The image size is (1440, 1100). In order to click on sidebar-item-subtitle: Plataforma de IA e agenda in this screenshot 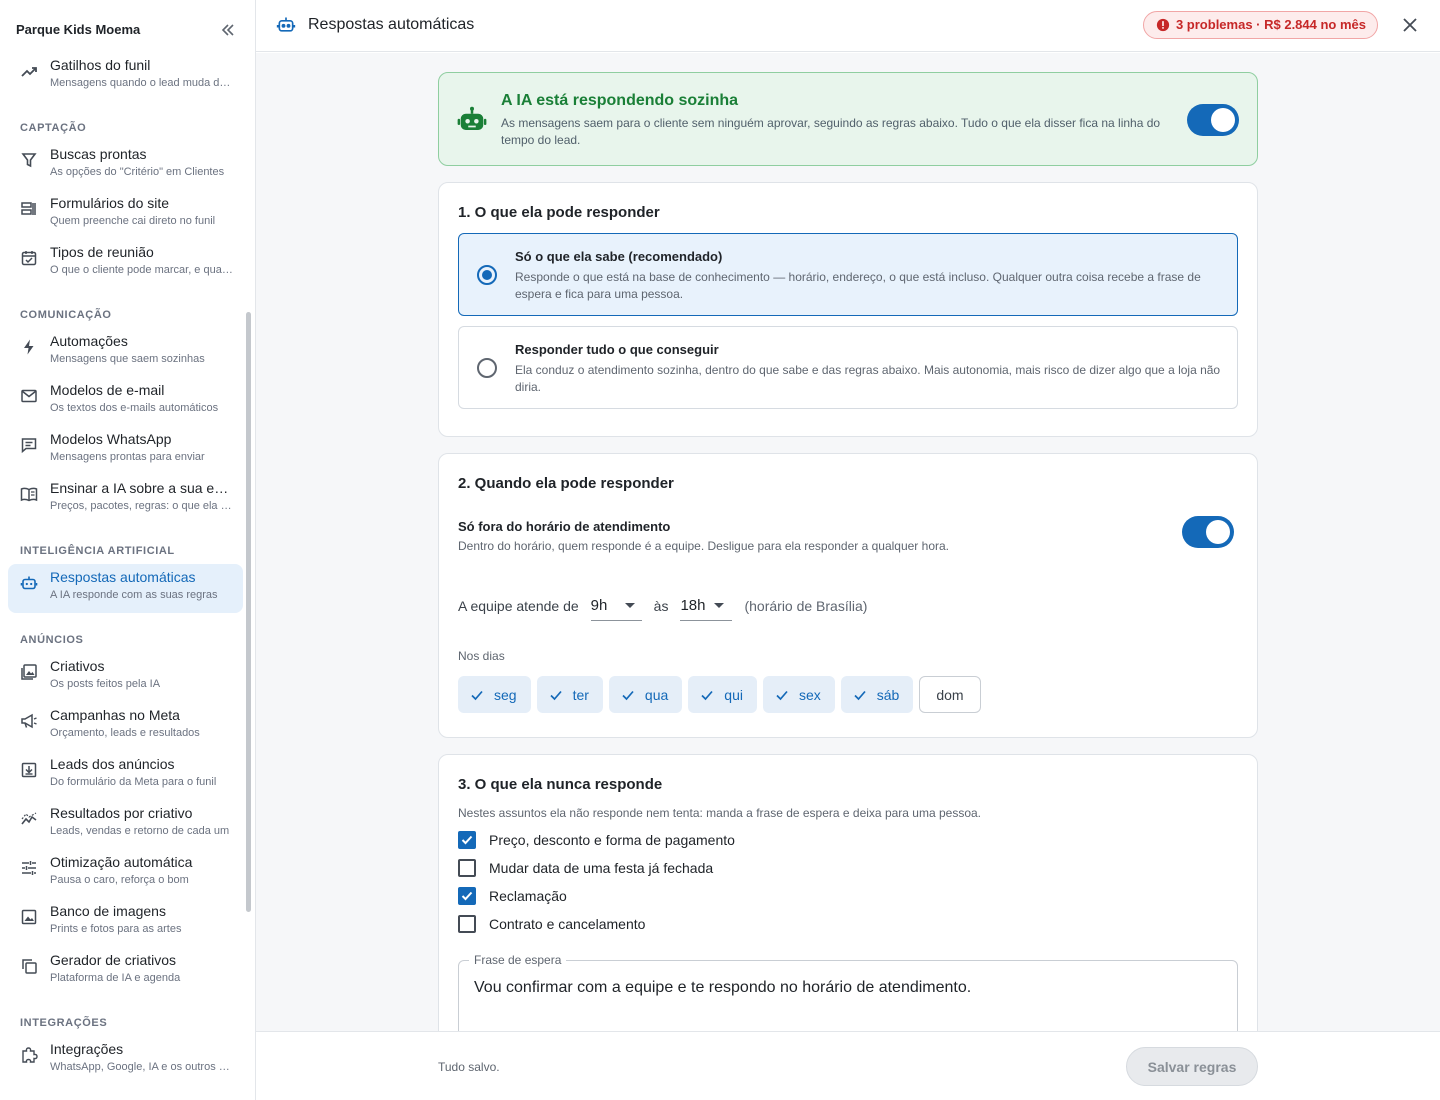, I will do `click(115, 978)`.